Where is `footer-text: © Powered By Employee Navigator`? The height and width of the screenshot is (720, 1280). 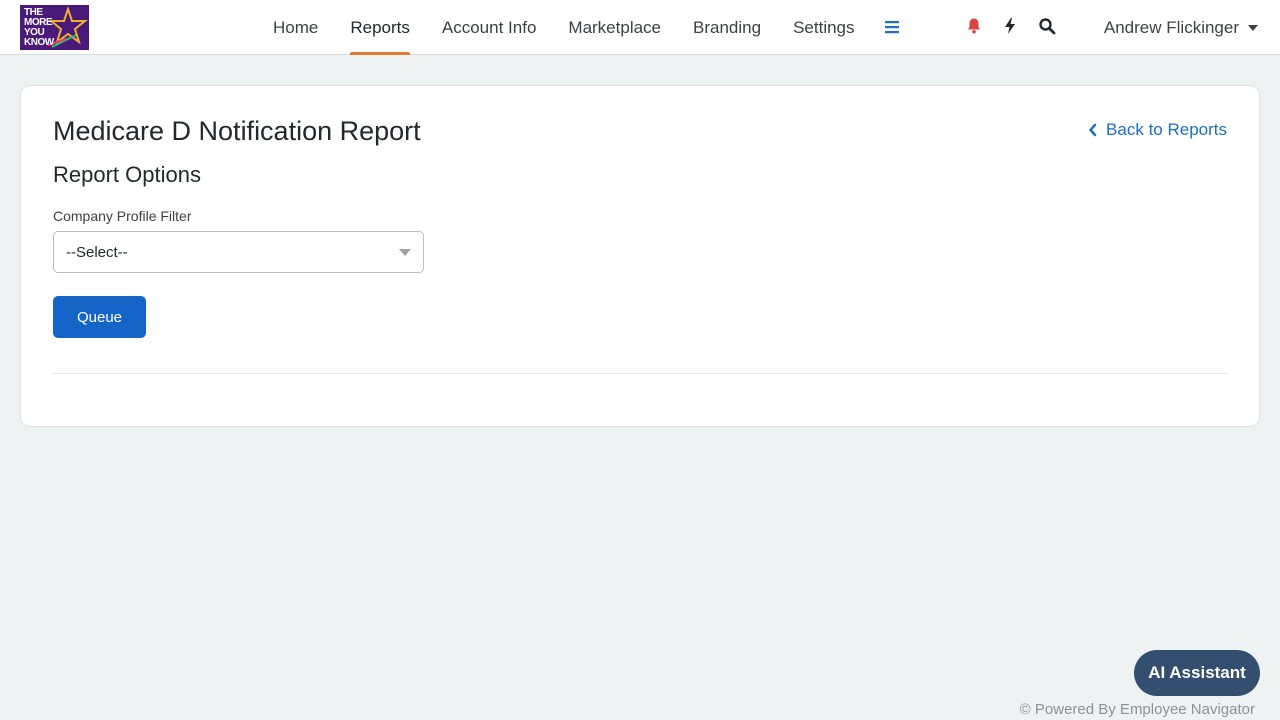 footer-text: © Powered By Employee Navigator is located at coordinates (1137, 709).